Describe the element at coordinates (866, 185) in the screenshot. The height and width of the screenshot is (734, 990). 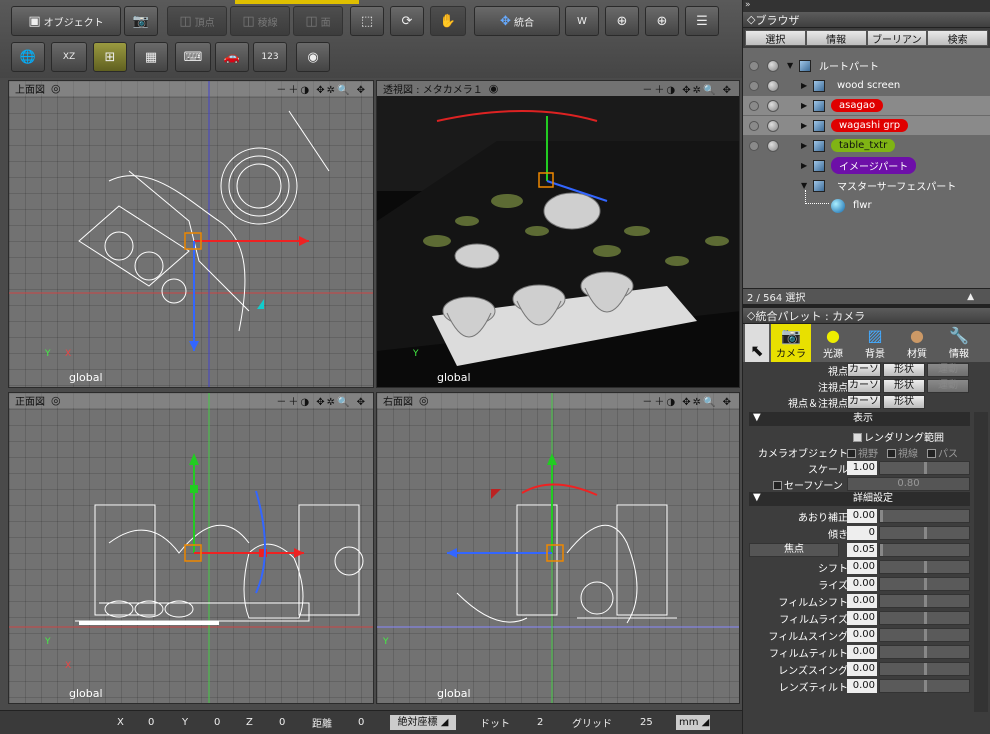
I see `tree-item-master-surface: ▼ マスターサーフェスパート` at that location.